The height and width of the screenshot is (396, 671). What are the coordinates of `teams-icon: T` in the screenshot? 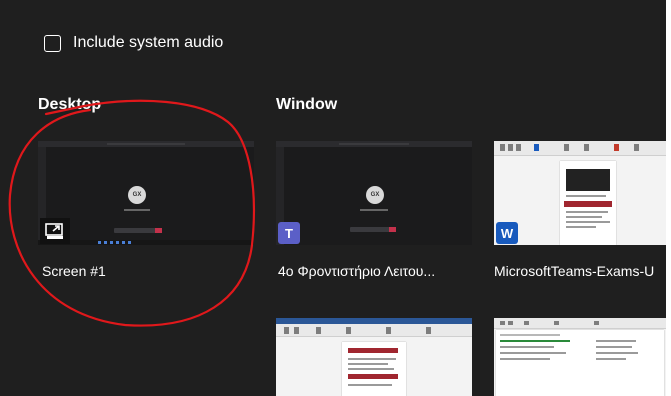 It's located at (289, 233).